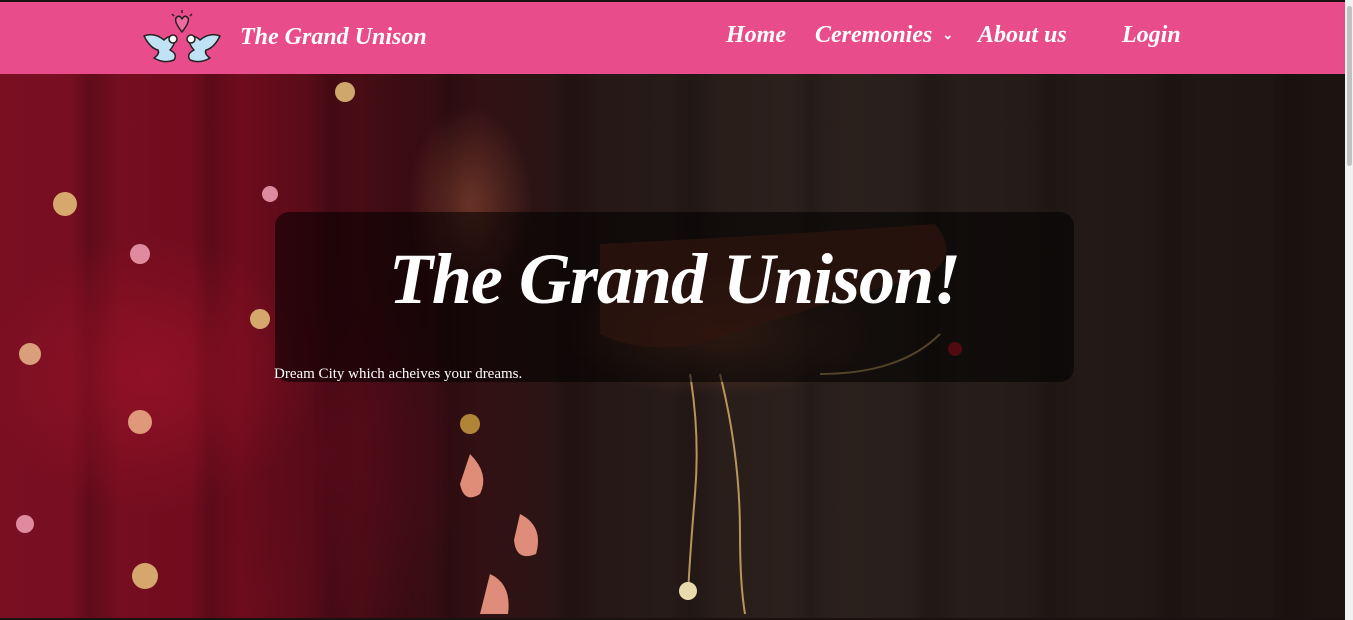  I want to click on scrollbar-thumb, so click(1349, 86).